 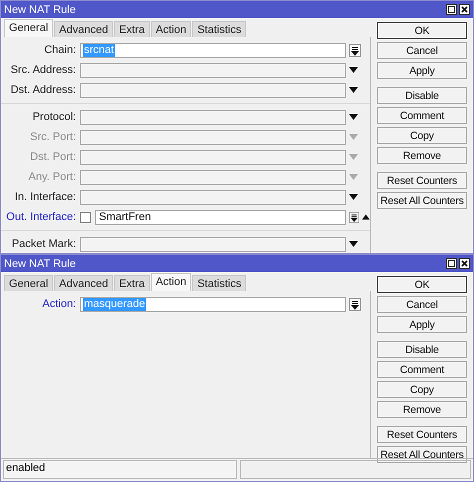 What do you see at coordinates (59, 304) in the screenshot?
I see `field-label: Action:` at bounding box center [59, 304].